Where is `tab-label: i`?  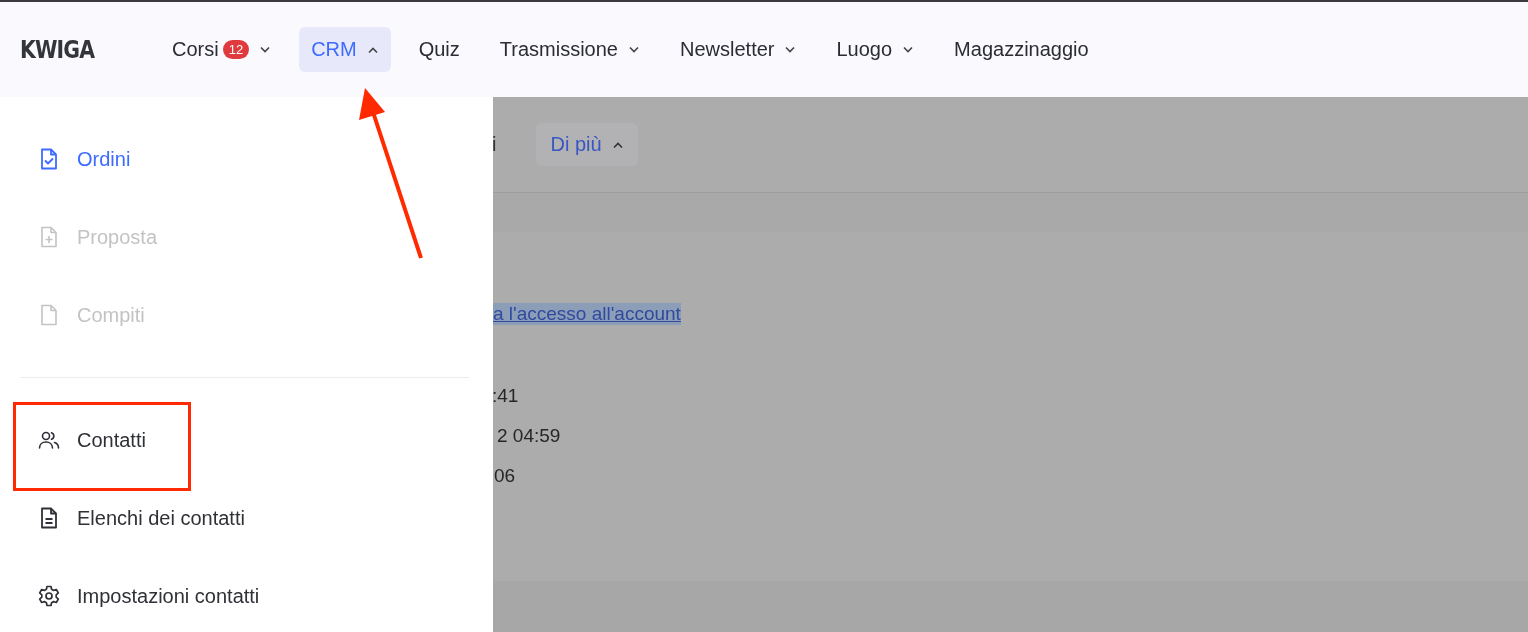 tab-label: i is located at coordinates (494, 144).